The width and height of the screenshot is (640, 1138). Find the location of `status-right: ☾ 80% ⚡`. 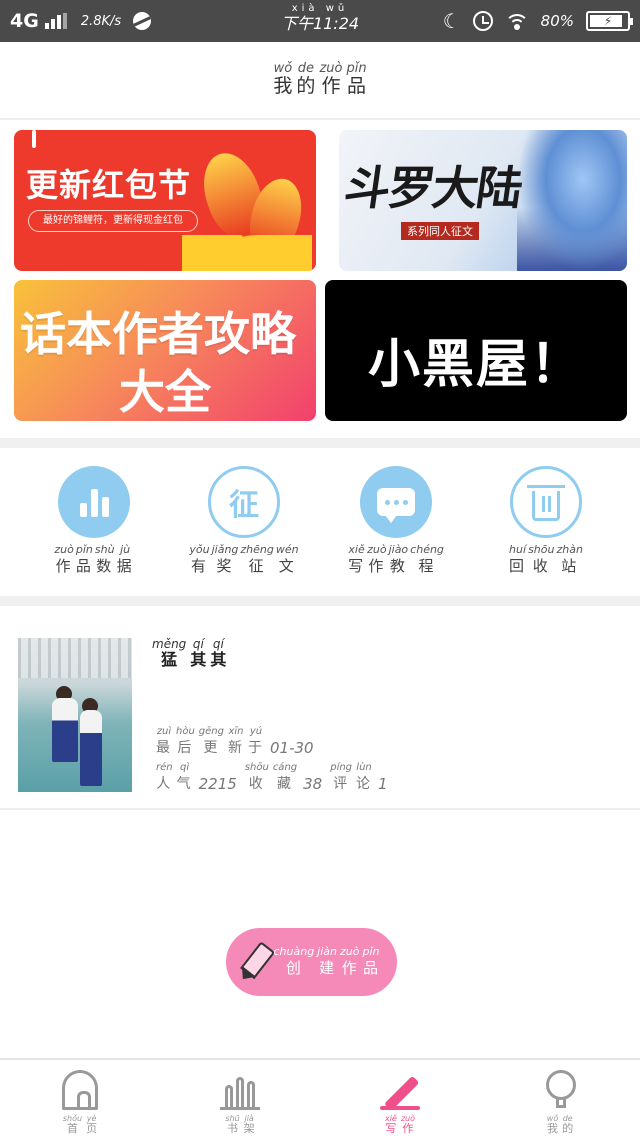

status-right: ☾ 80% ⚡ is located at coordinates (537, 21).